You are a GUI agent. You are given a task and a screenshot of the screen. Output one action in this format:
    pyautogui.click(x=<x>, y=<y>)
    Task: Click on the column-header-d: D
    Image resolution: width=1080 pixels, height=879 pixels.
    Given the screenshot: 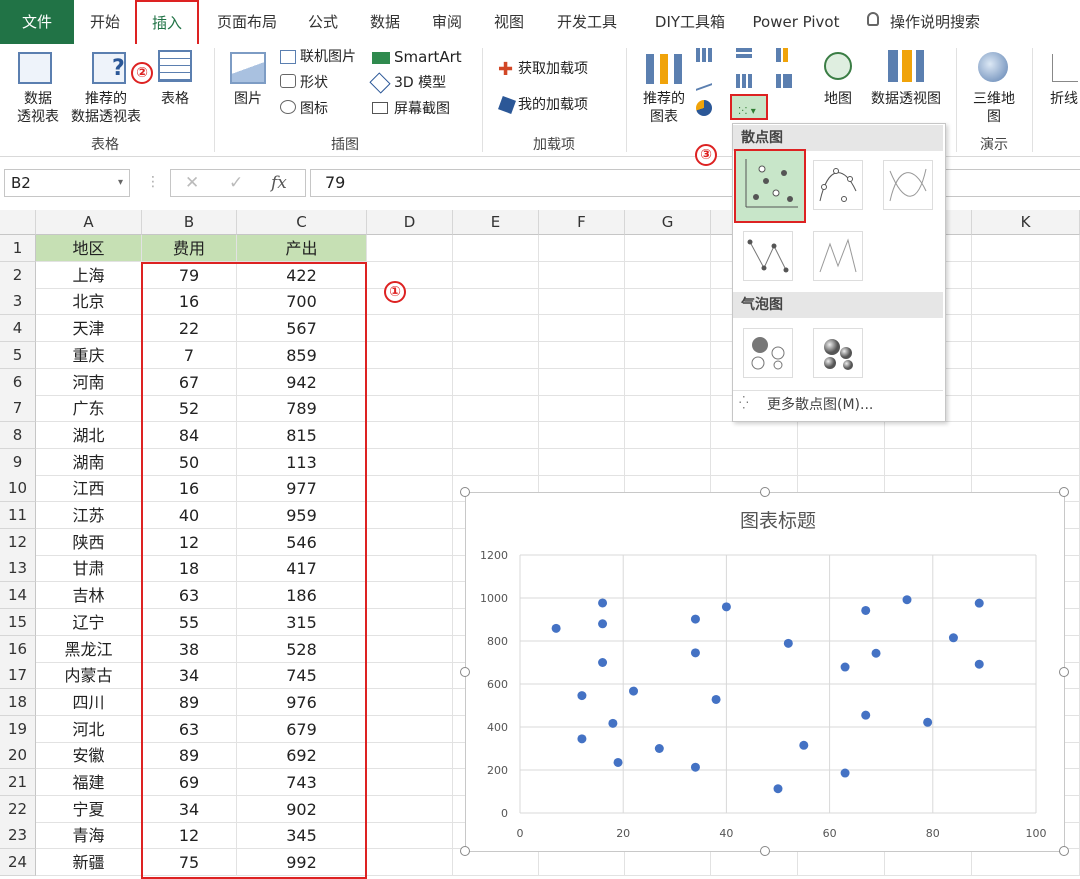 What is the action you would take?
    pyautogui.click(x=410, y=222)
    